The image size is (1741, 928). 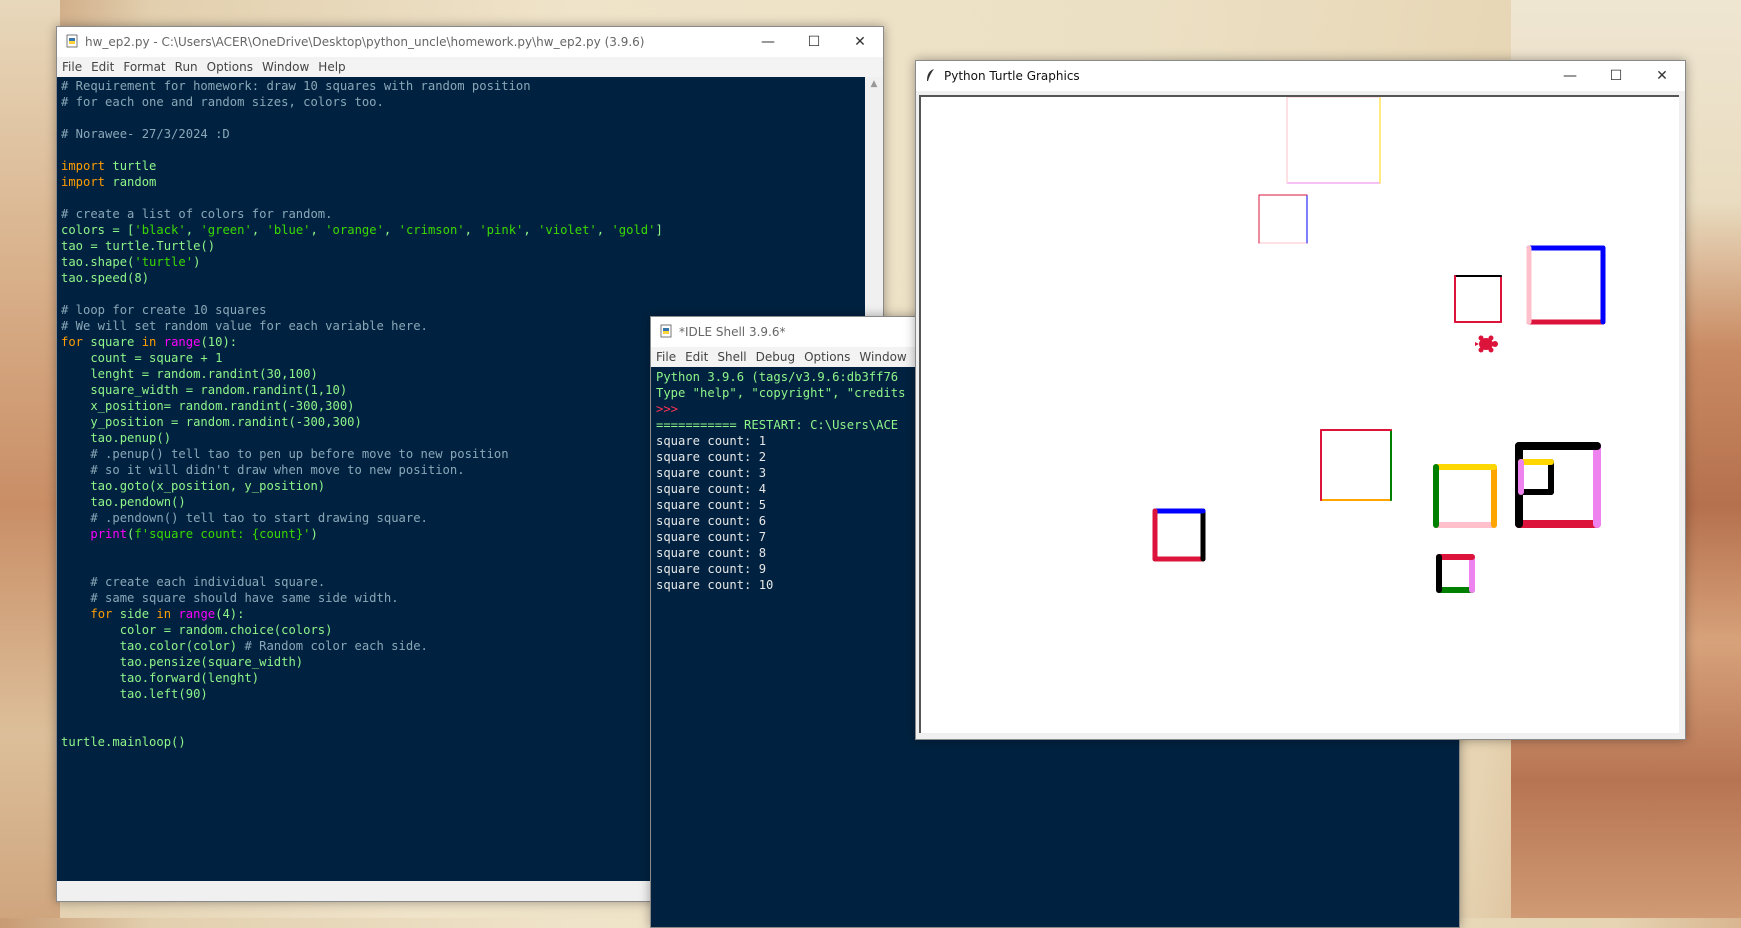 What do you see at coordinates (711, 505) in the screenshot?
I see `code-token: square count: 5` at bounding box center [711, 505].